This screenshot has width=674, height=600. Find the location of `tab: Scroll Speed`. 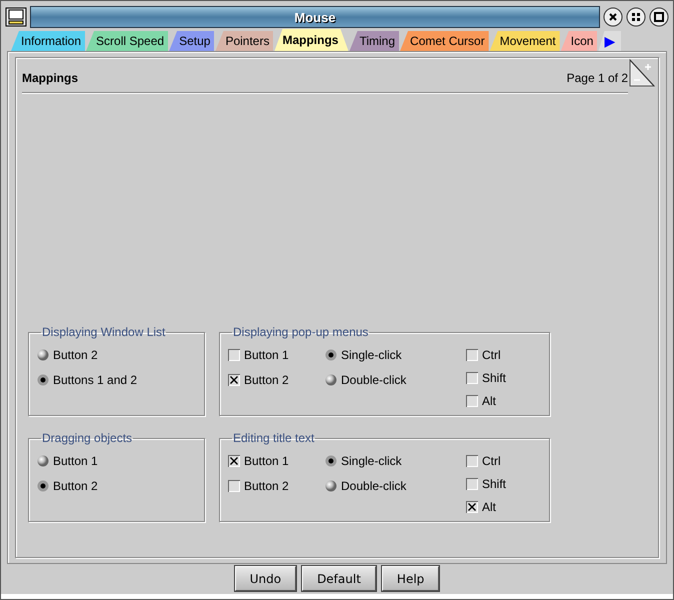

tab: Scroll Speed is located at coordinates (127, 41).